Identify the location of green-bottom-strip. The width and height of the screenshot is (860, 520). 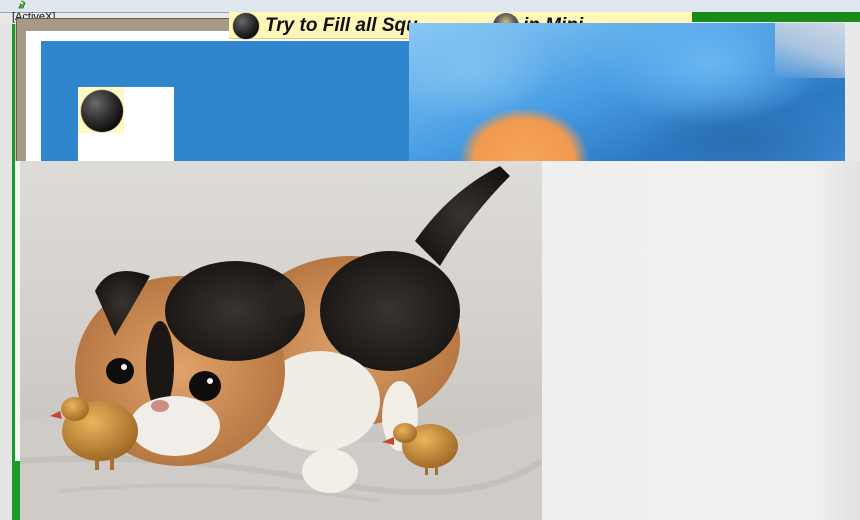
(16, 490).